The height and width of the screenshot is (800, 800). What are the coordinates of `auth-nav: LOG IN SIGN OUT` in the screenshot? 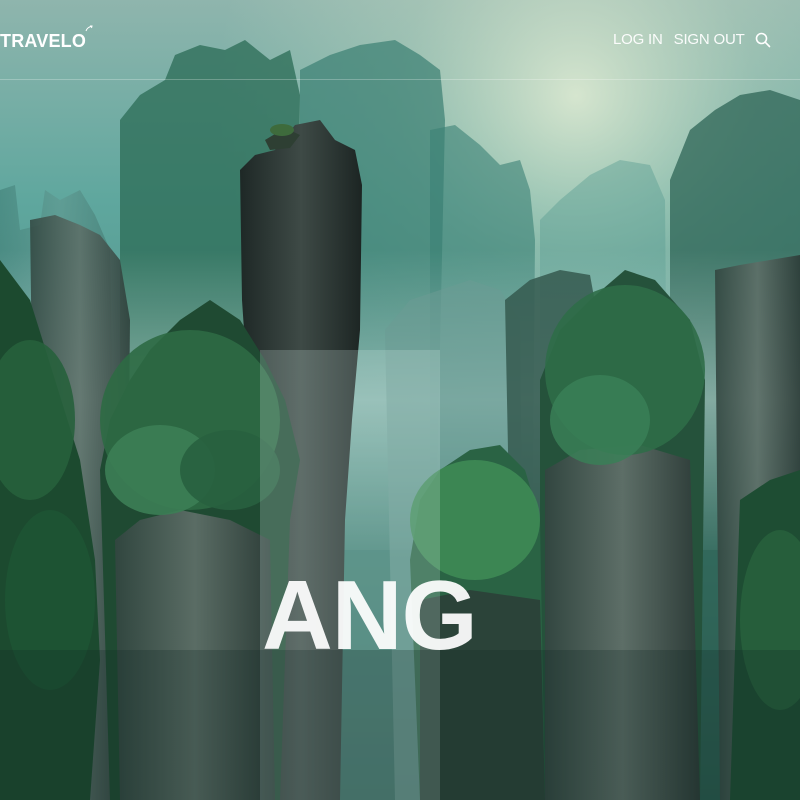 It's located at (679, 40).